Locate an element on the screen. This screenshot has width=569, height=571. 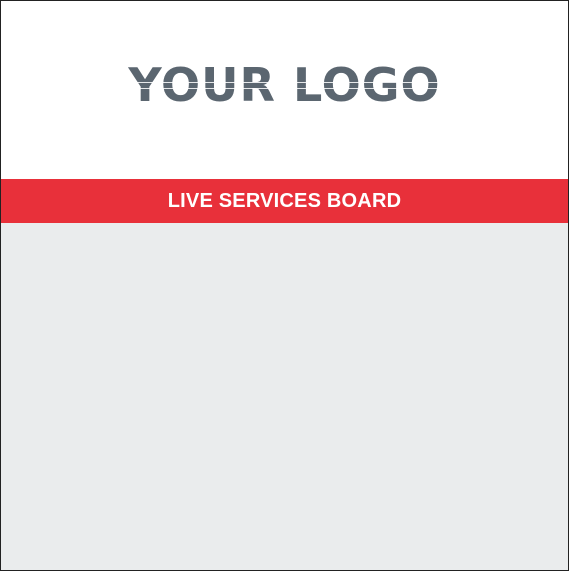
logo: YOUR LOGO is located at coordinates (284, 85).